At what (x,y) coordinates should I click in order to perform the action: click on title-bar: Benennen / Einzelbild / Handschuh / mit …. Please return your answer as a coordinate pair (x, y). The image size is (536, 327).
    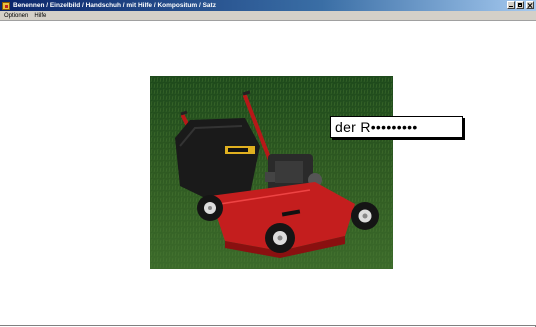
    Looking at the image, I should click on (268, 5).